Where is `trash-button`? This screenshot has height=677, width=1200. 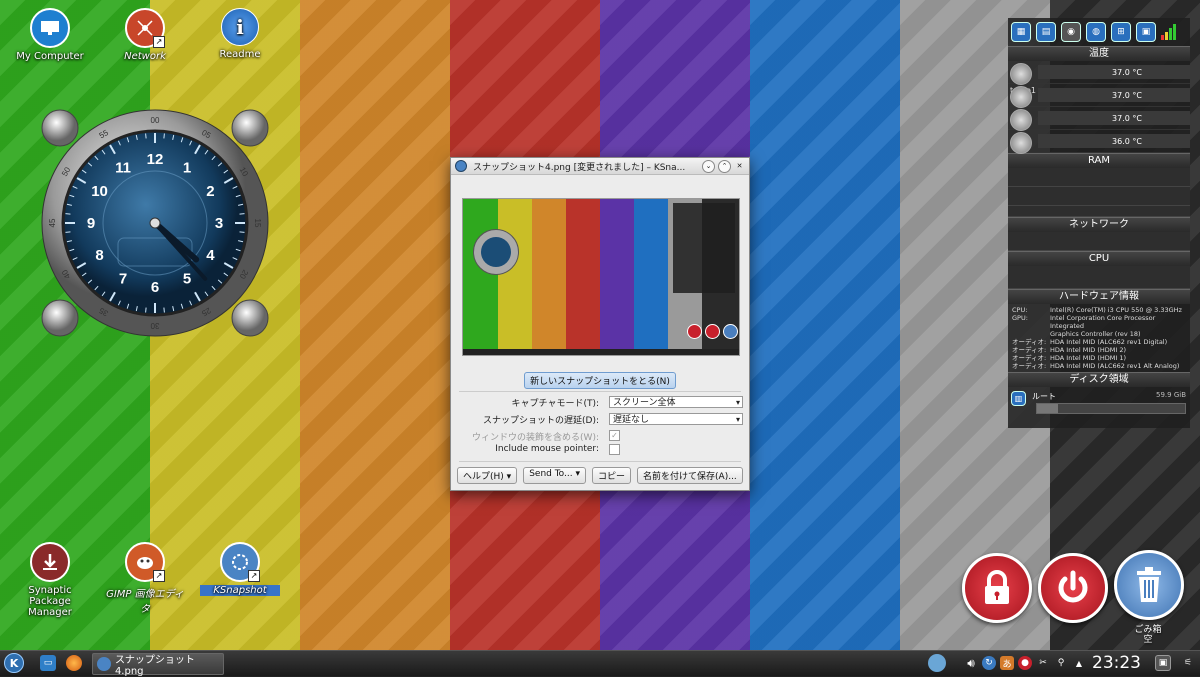 trash-button is located at coordinates (1149, 585).